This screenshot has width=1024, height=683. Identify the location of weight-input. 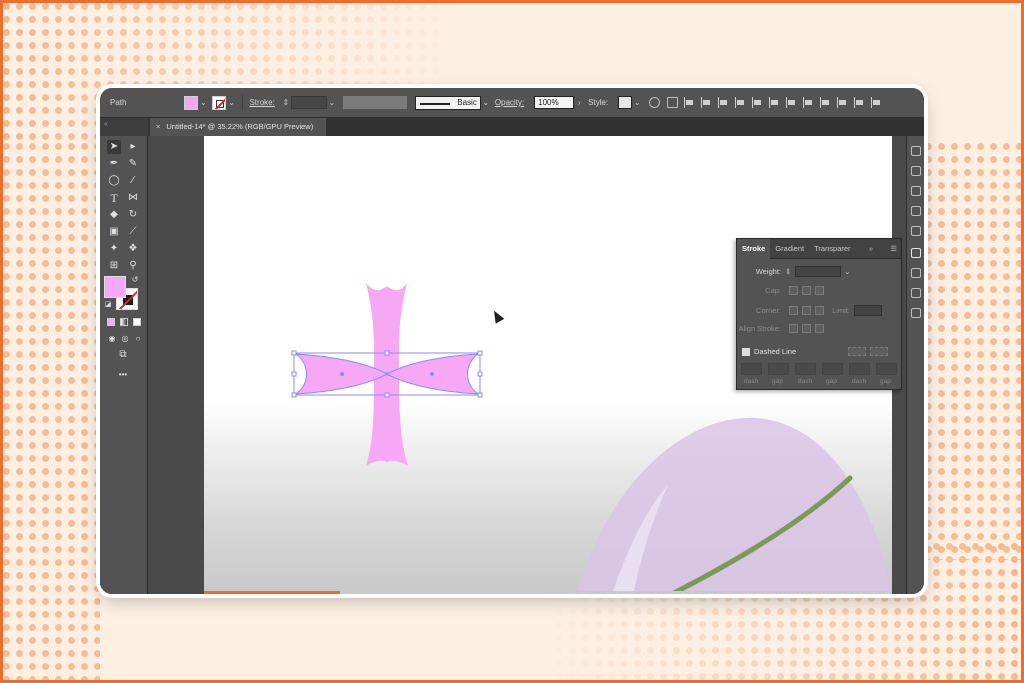
(818, 271).